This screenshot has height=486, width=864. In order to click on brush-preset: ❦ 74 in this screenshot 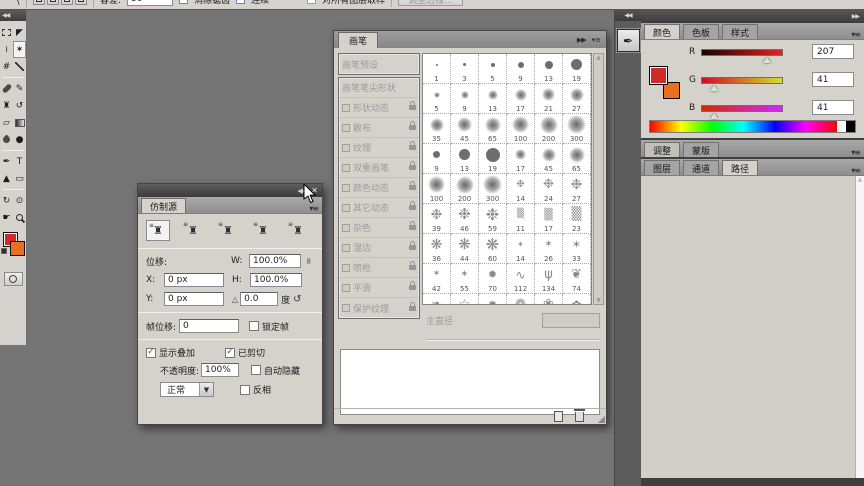, I will do `click(577, 279)`.